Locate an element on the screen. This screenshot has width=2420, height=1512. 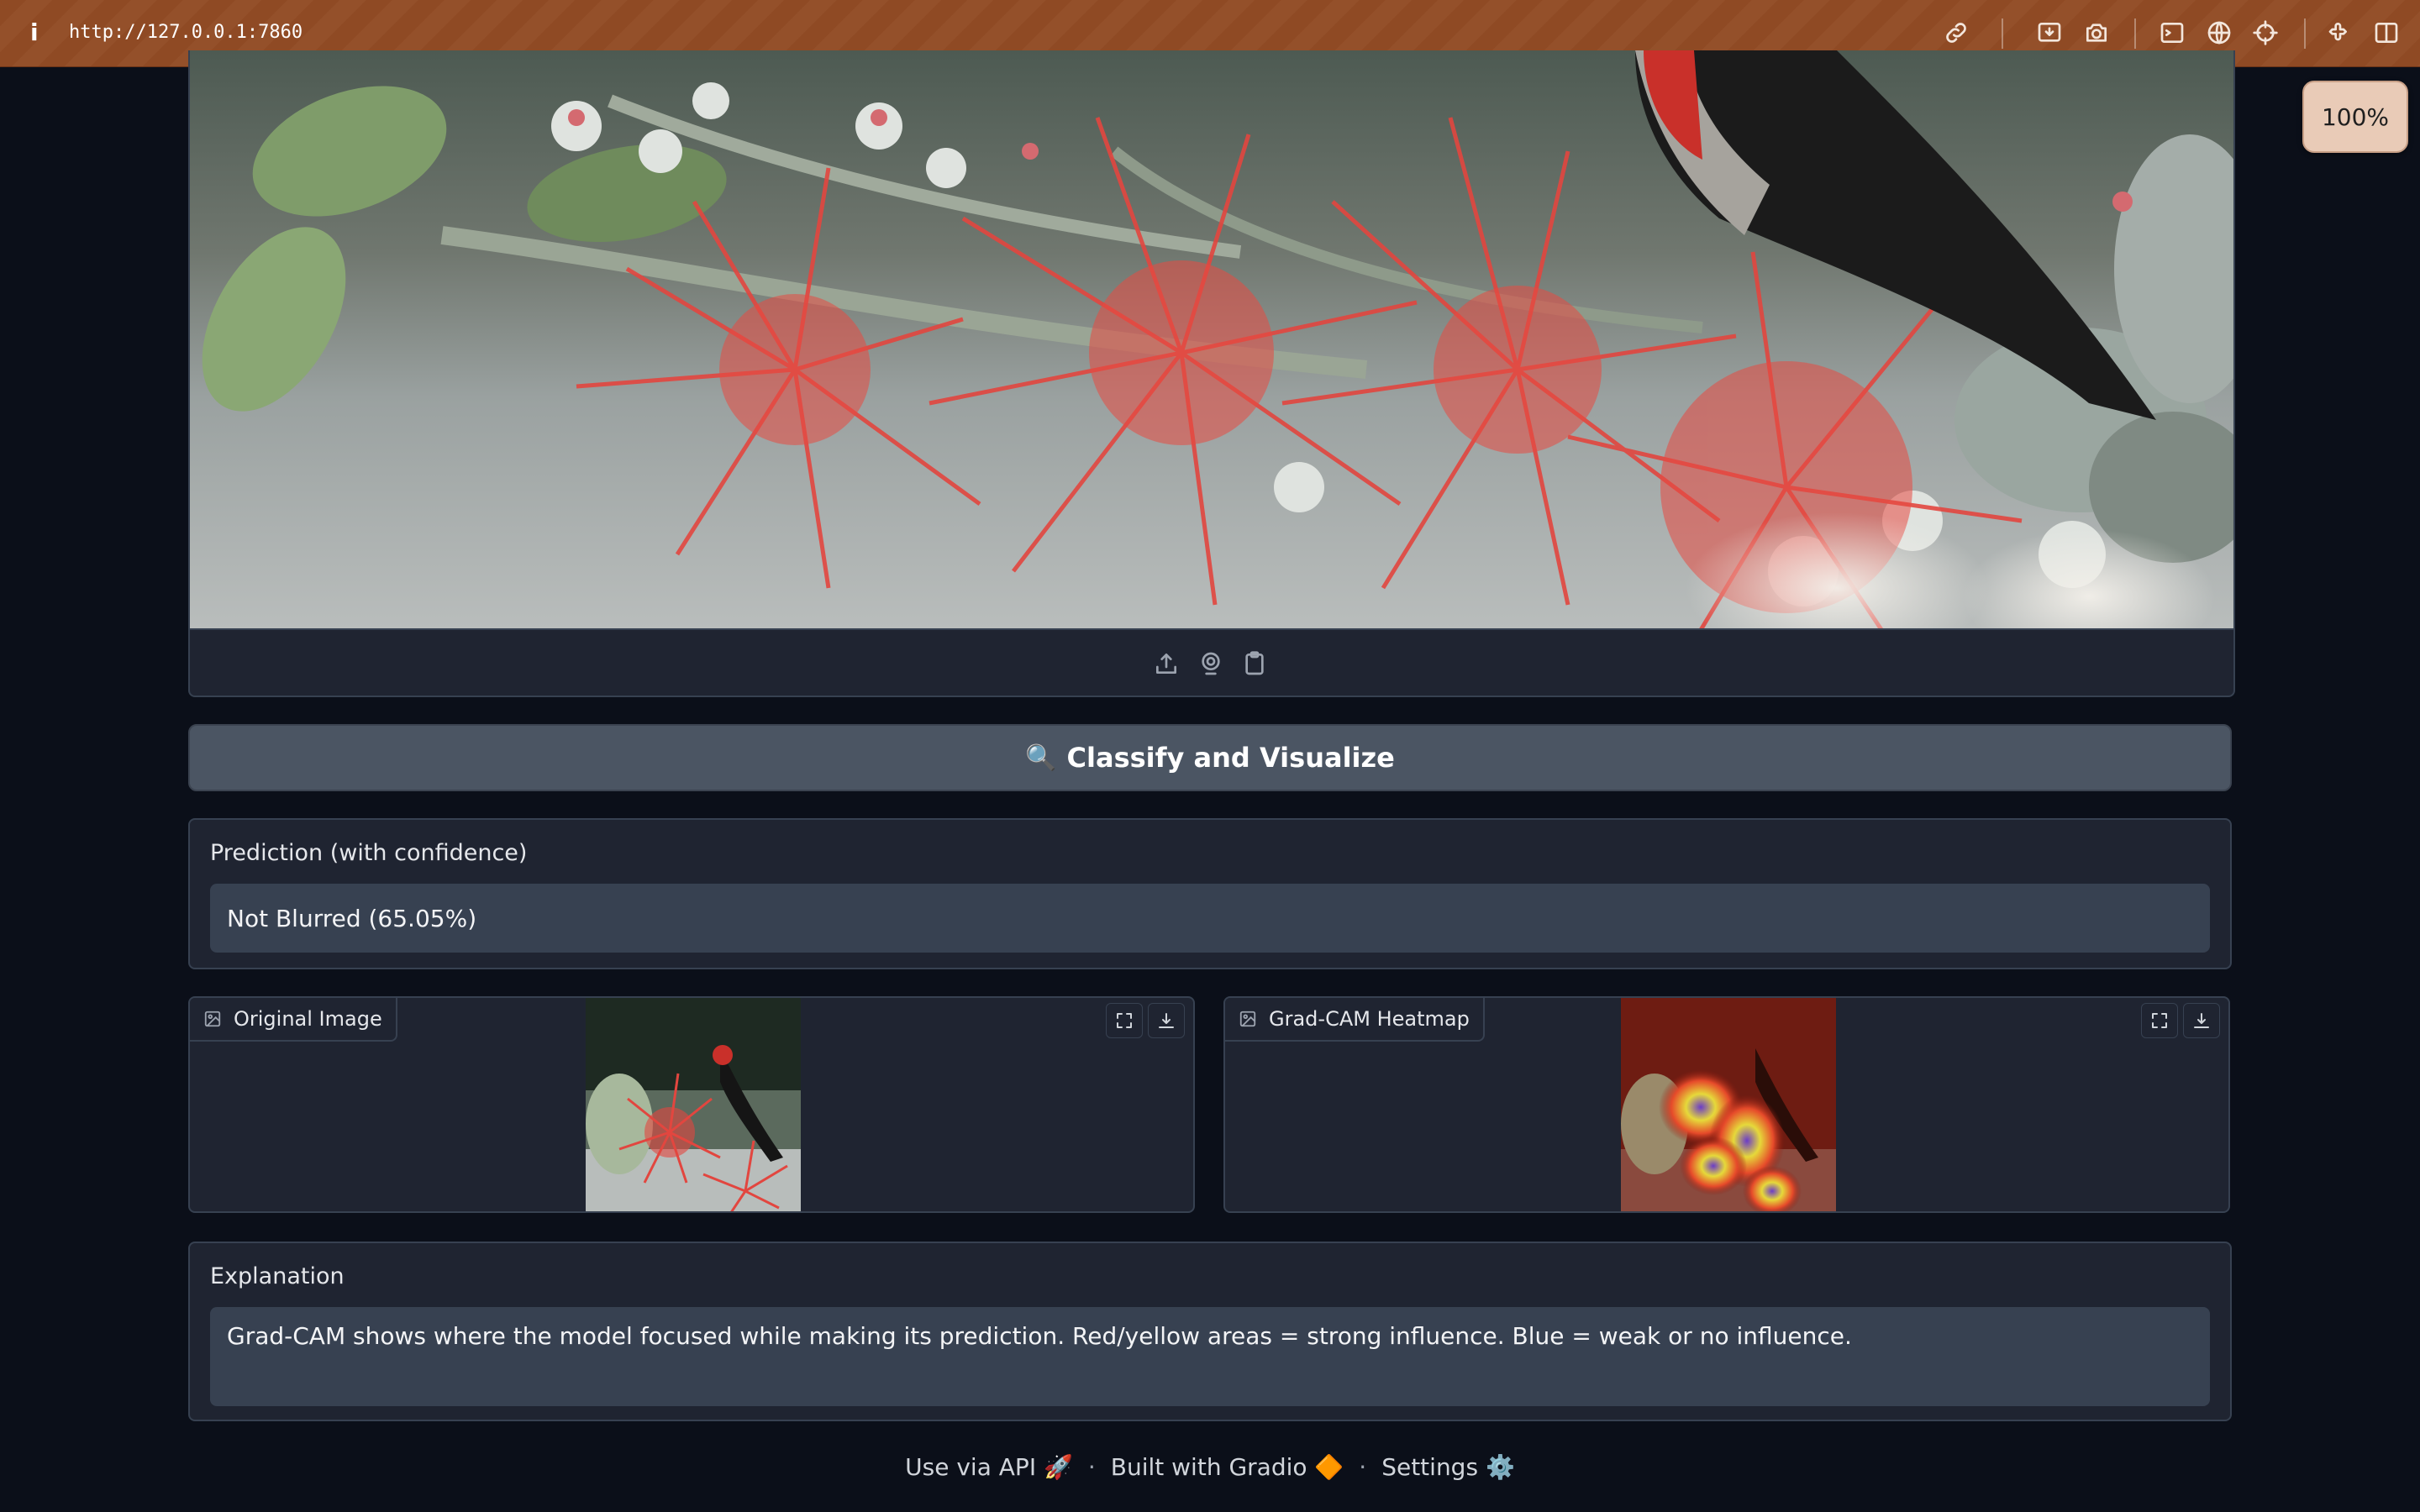
settings-link: Settings ⚙️ is located at coordinates (1448, 1467).